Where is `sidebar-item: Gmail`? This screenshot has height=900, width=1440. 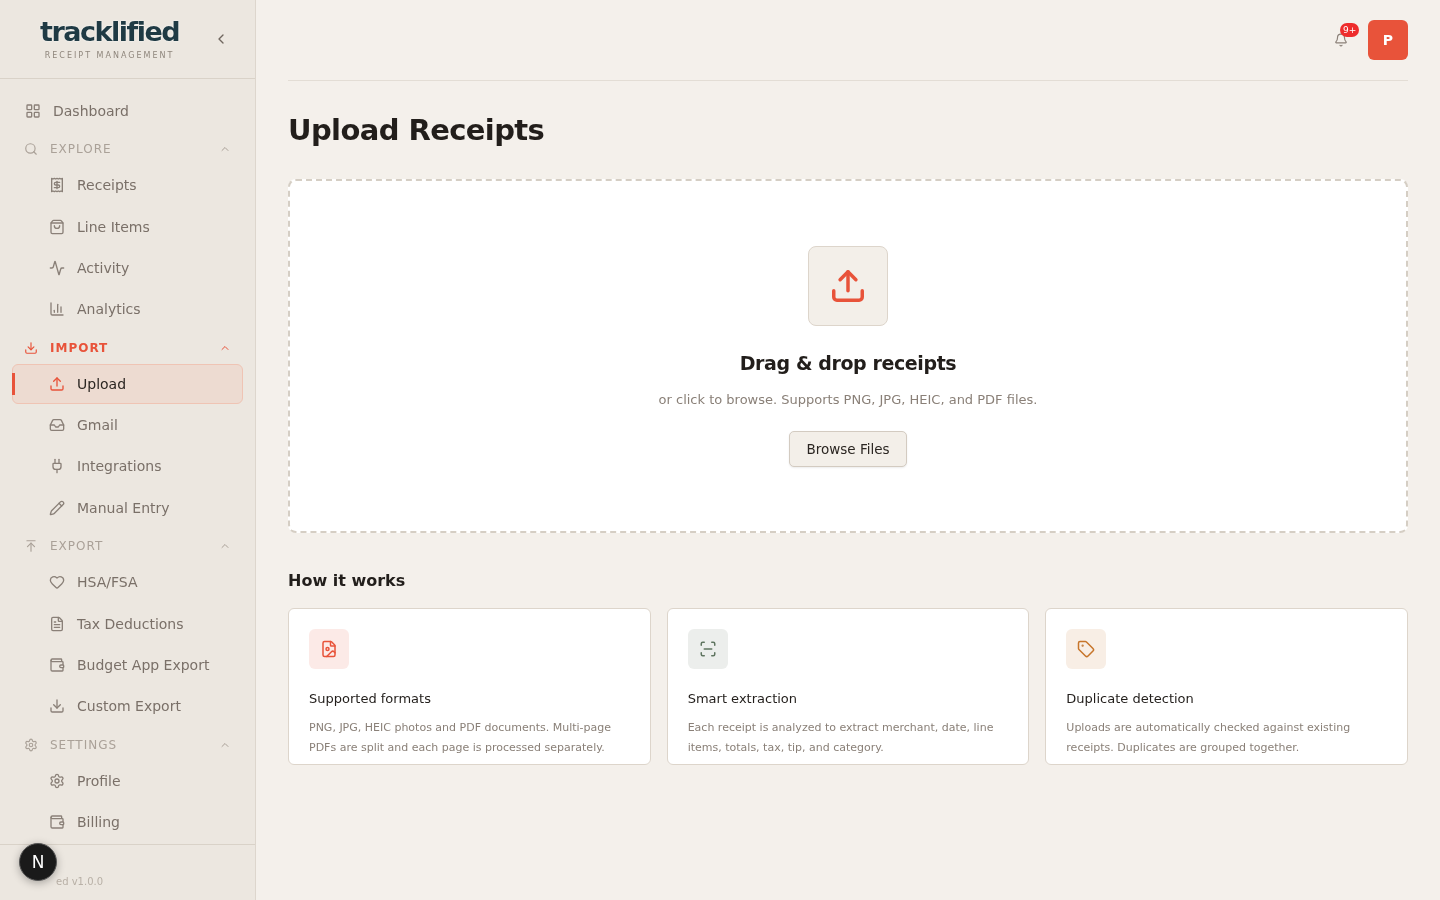 sidebar-item: Gmail is located at coordinates (127, 425).